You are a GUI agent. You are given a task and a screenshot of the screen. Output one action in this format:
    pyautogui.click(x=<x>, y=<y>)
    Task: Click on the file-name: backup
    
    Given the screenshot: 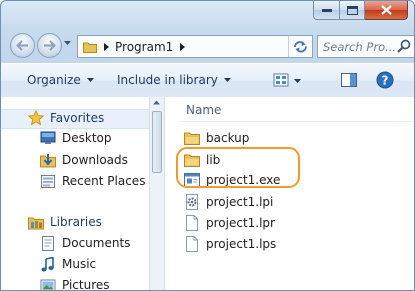 What is the action you would take?
    pyautogui.click(x=228, y=138)
    